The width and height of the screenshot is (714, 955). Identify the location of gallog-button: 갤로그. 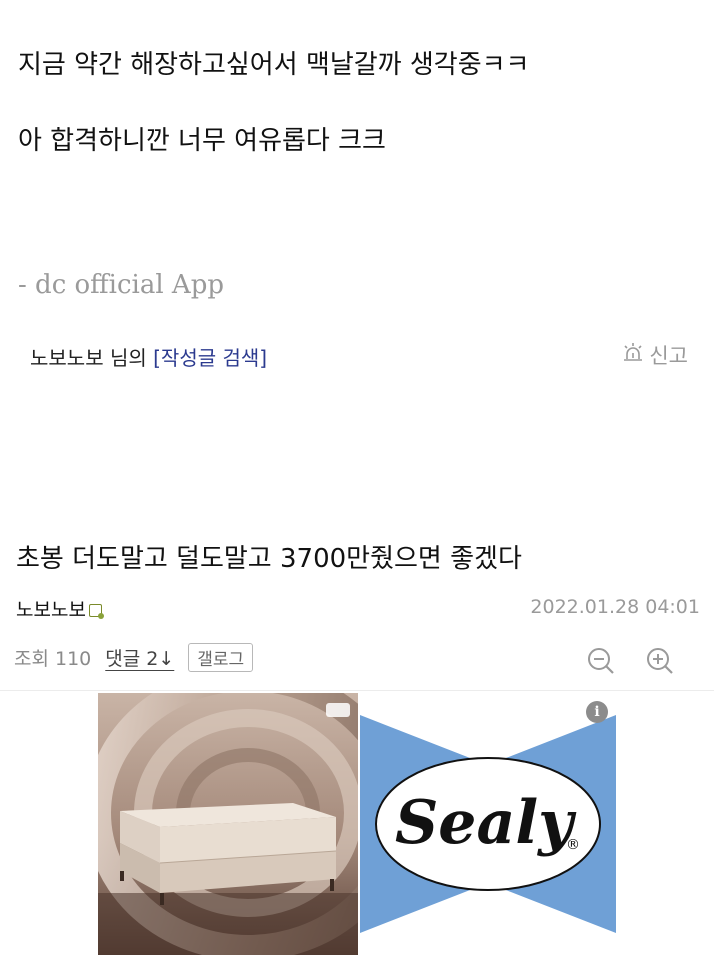
(221, 657).